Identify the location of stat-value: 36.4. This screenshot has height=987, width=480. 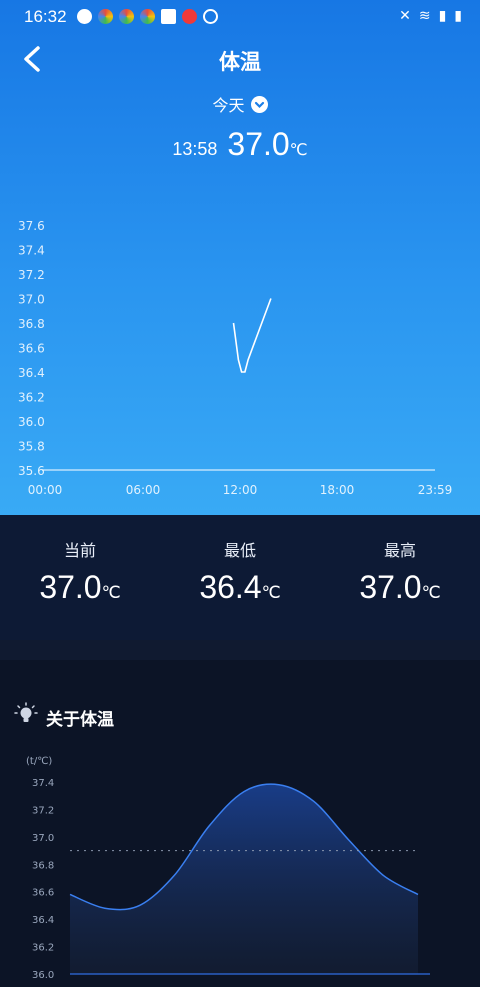
(230, 587).